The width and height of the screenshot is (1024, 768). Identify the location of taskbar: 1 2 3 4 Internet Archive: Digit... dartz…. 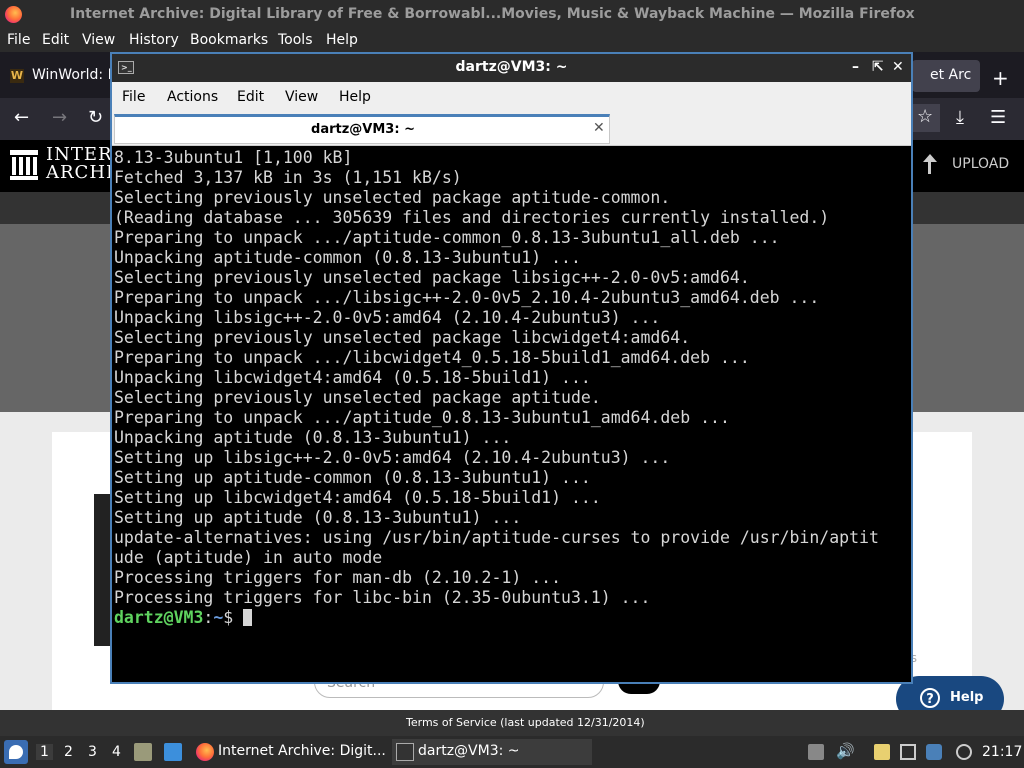
(512, 752).